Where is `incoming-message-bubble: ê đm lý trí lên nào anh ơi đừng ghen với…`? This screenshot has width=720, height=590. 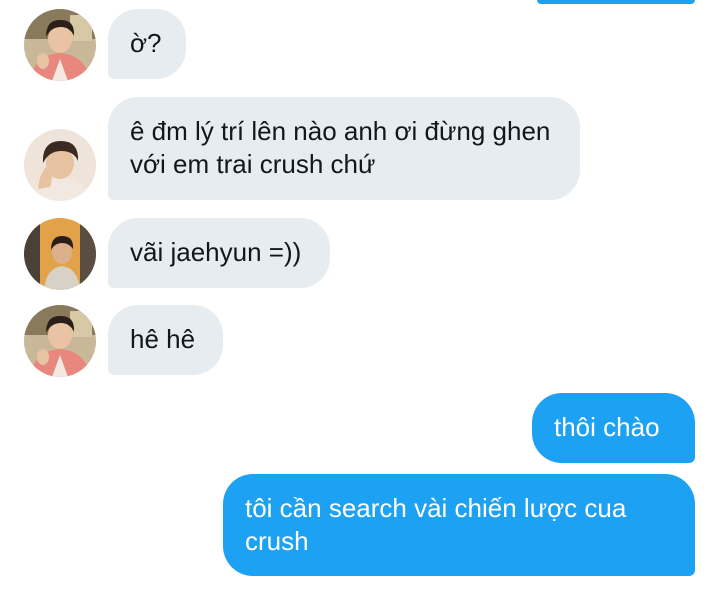
incoming-message-bubble: ê đm lý trí lên nào anh ơi đừng ghen với… is located at coordinates (344, 148).